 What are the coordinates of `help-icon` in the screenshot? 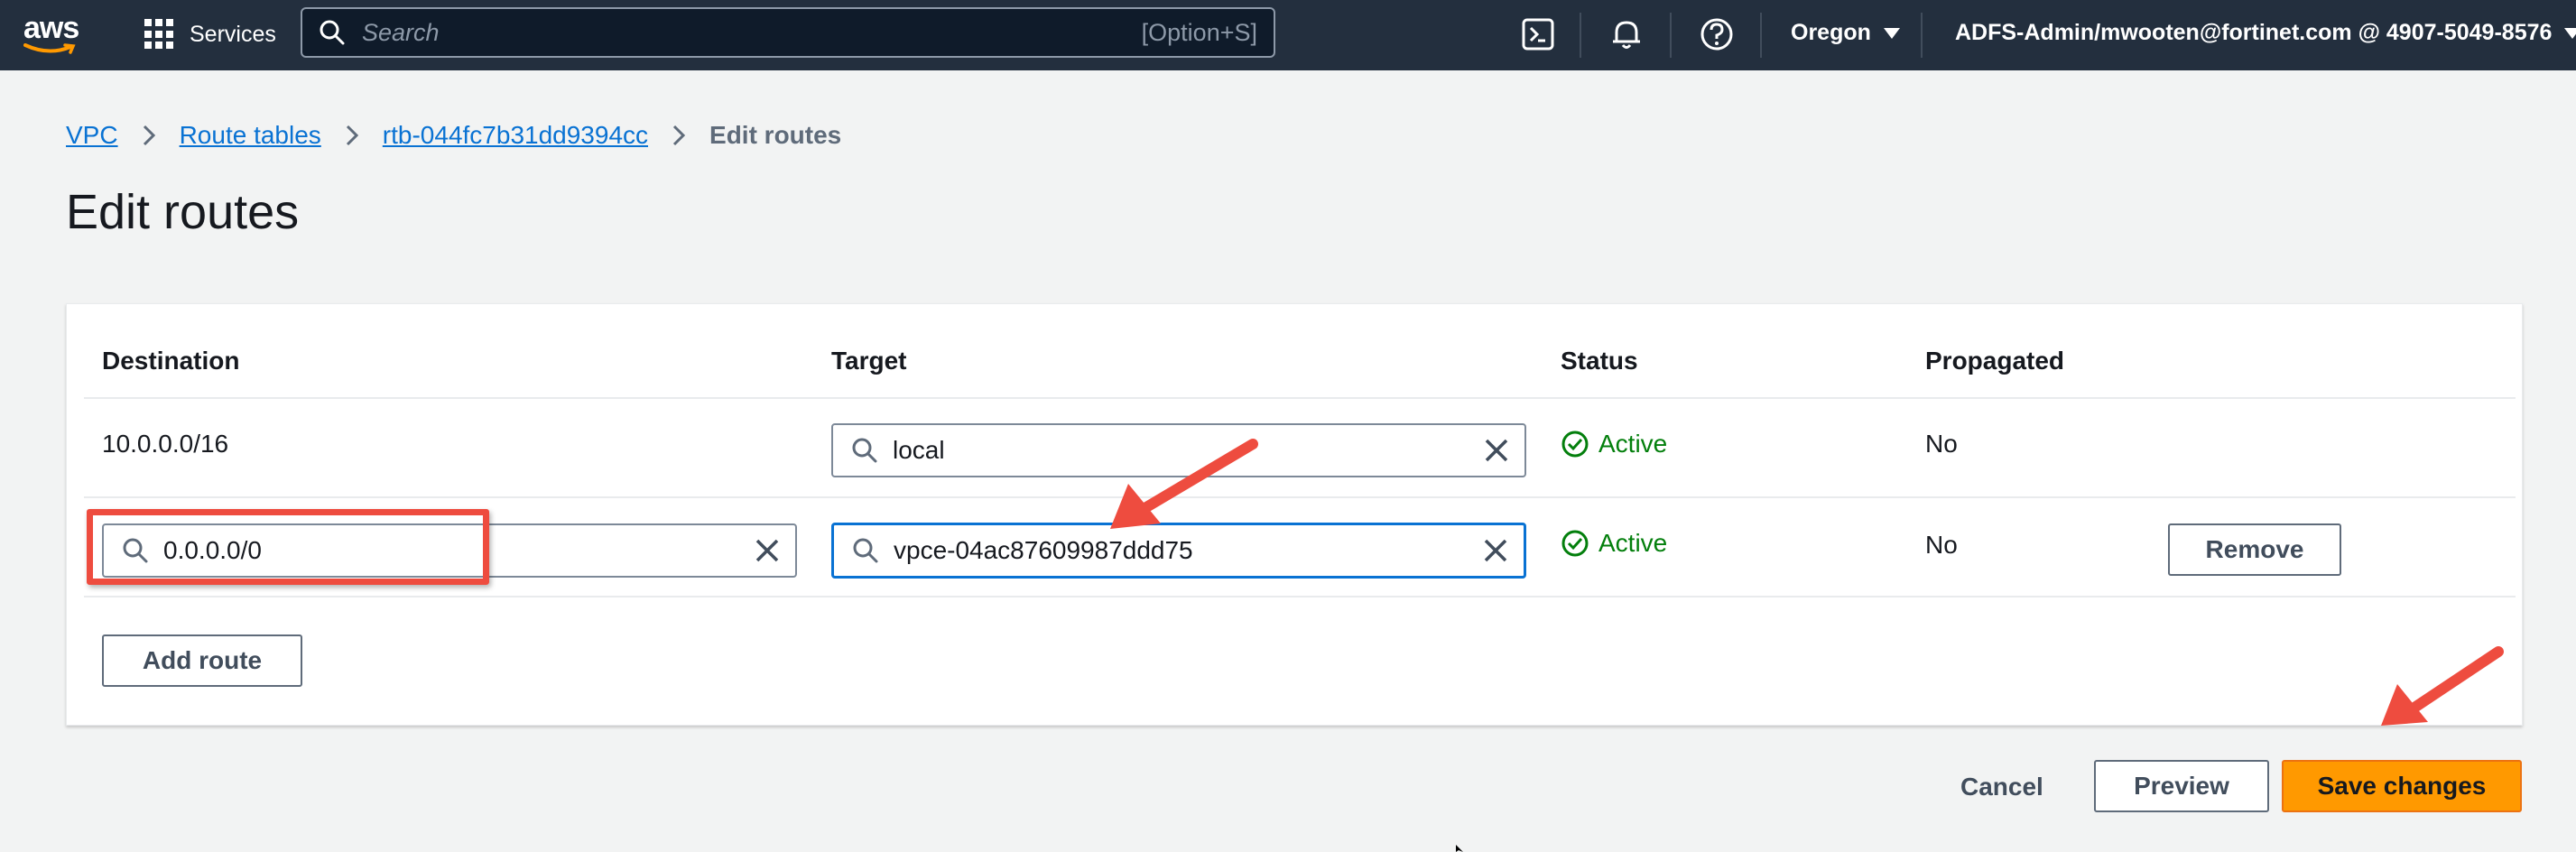 It's located at (1717, 34).